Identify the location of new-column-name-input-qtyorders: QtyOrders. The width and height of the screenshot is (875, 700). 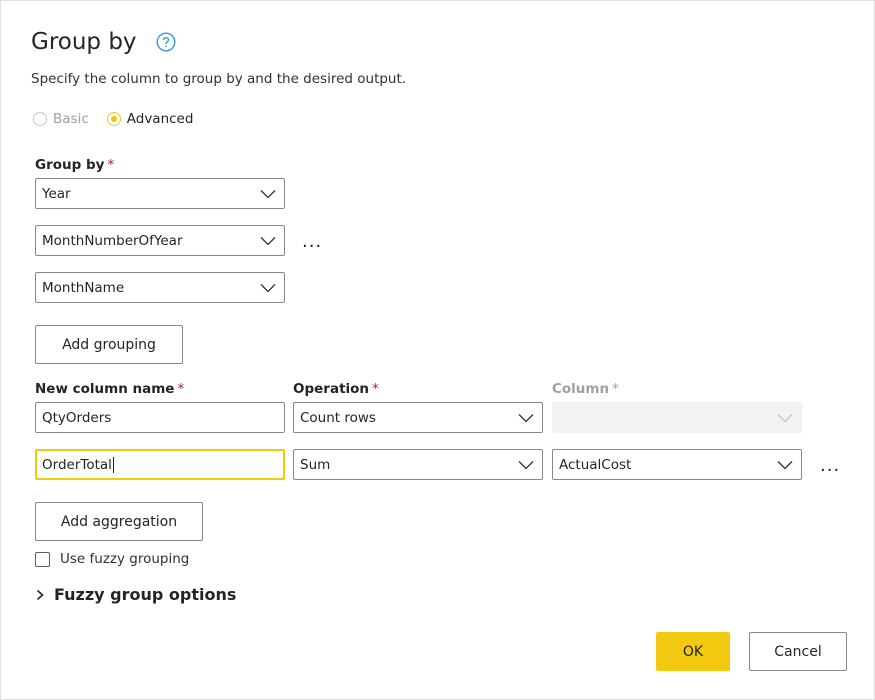
(160, 417).